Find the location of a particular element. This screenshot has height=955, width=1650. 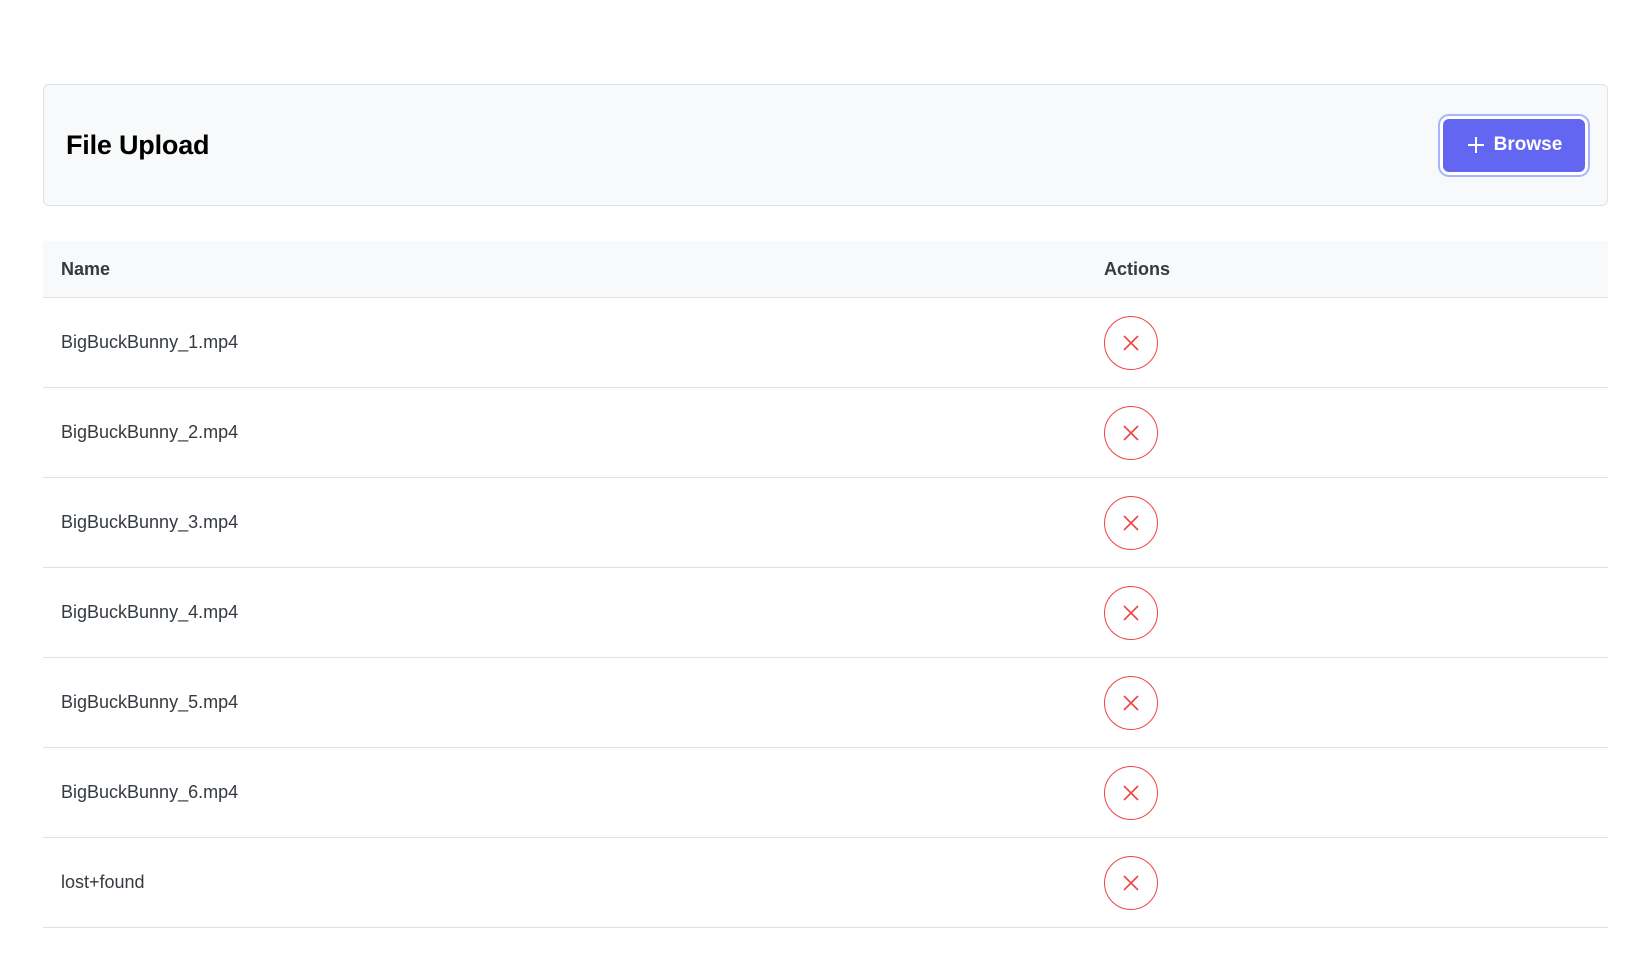

file-name: BigBuckBunny_2.mp4 is located at coordinates (150, 432).